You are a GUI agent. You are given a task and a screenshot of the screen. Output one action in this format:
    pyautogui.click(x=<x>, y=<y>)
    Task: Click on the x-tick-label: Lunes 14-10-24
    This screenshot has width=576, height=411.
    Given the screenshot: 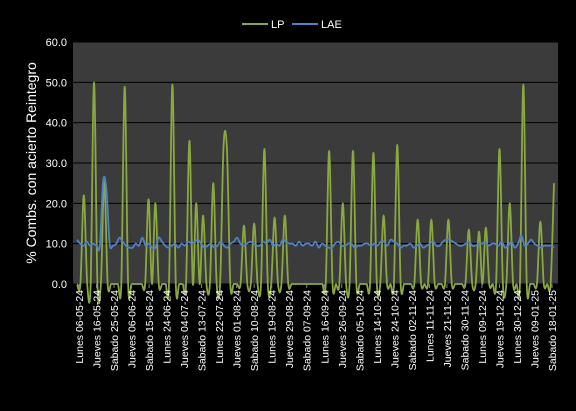 What is the action you would take?
    pyautogui.click(x=378, y=327)
    